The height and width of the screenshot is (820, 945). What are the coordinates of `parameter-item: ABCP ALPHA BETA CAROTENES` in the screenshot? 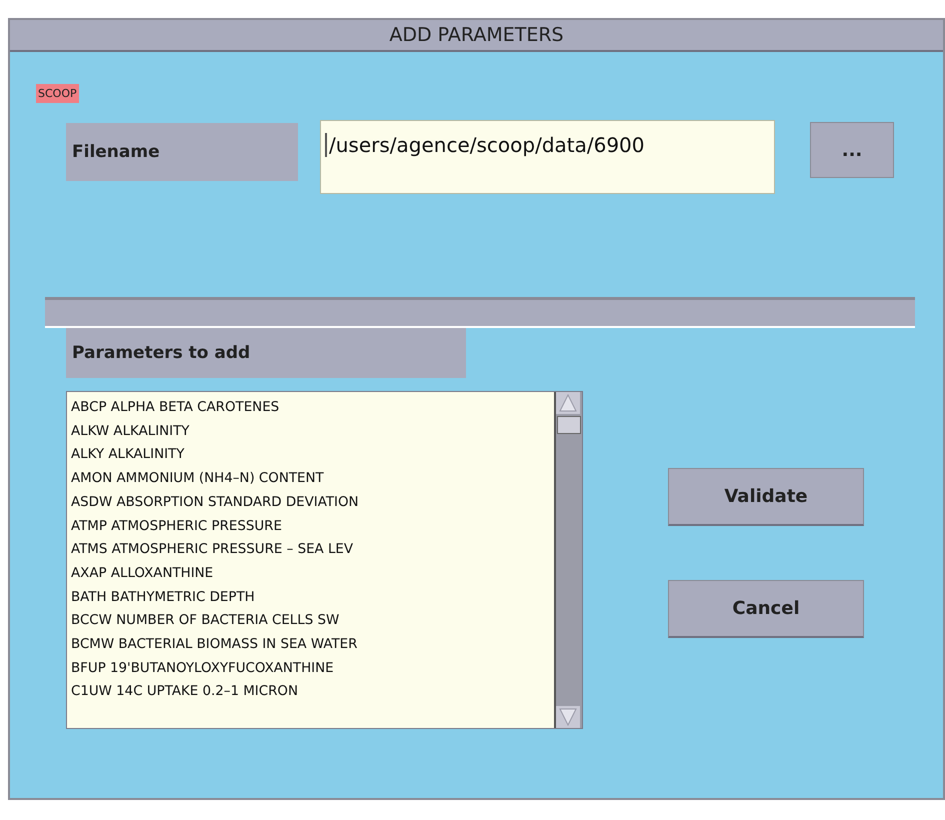 It's located at (310, 408).